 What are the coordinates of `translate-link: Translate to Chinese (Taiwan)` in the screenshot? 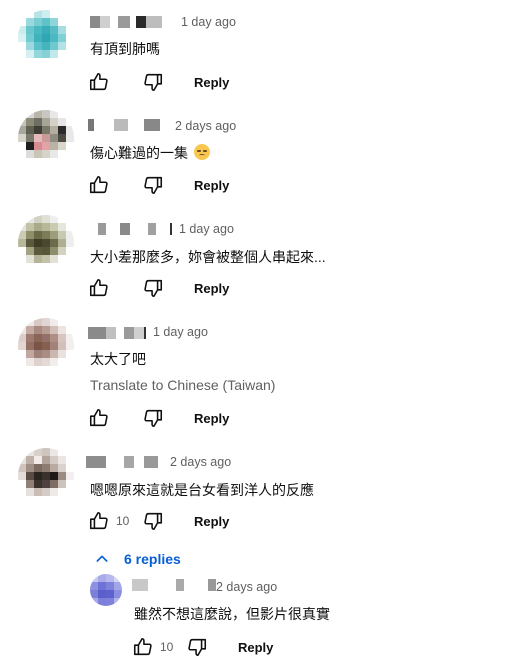 It's located at (182, 385).